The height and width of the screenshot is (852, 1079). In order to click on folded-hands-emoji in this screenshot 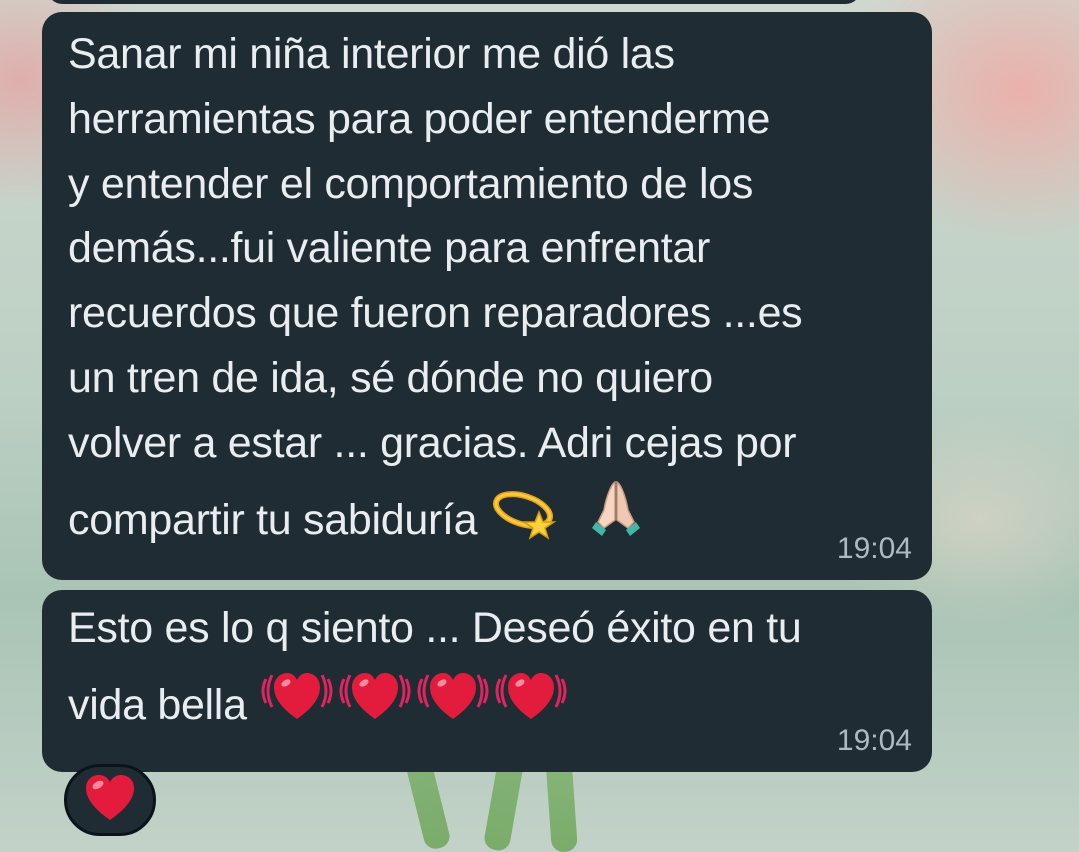, I will do `click(616, 508)`.